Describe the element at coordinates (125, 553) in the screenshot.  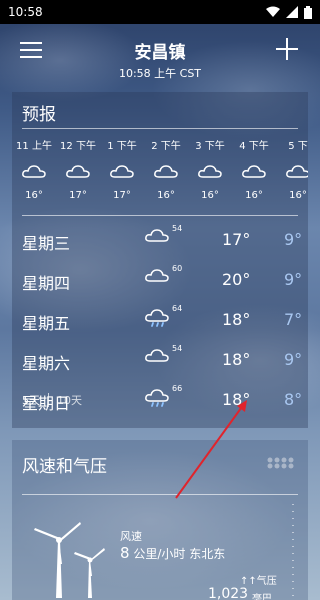
I see `wind-speed: 8` at that location.